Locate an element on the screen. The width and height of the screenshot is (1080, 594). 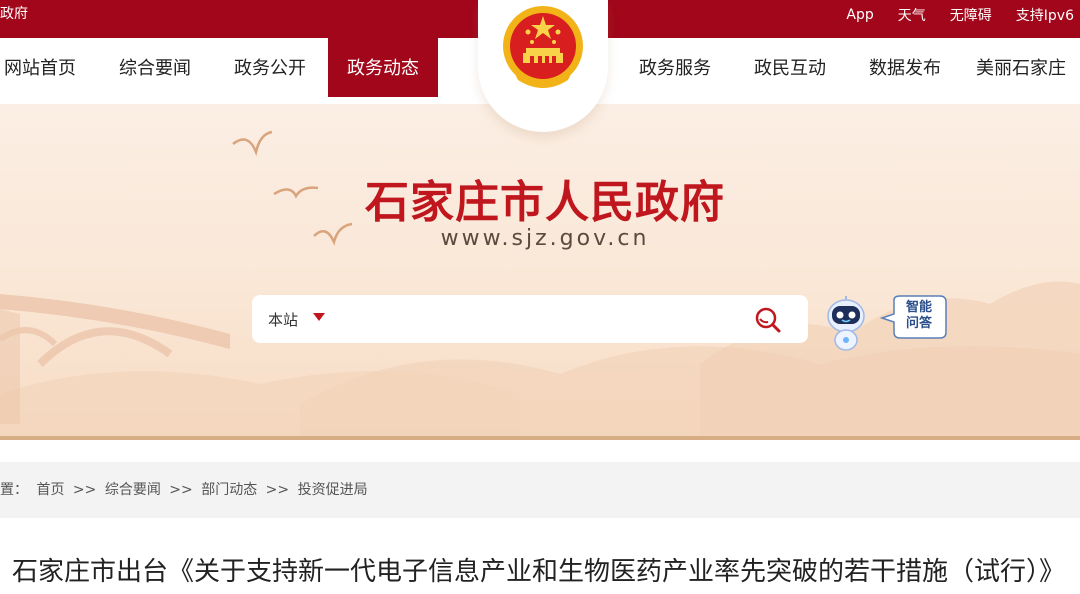
breadcrumb-news: 综合要闻 is located at coordinates (133, 490).